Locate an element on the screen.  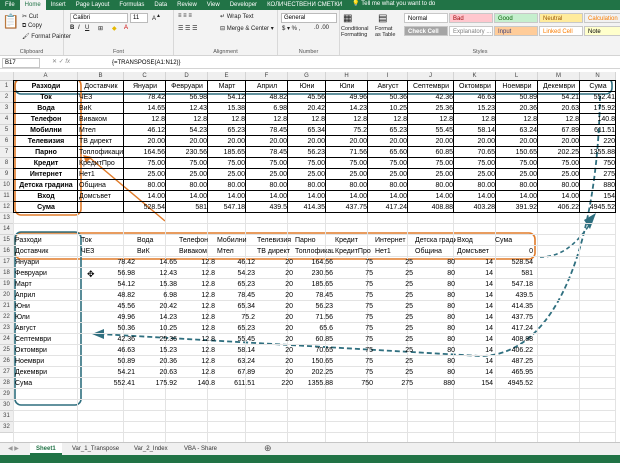
row-header-4: 4 is located at coordinates (7, 119).